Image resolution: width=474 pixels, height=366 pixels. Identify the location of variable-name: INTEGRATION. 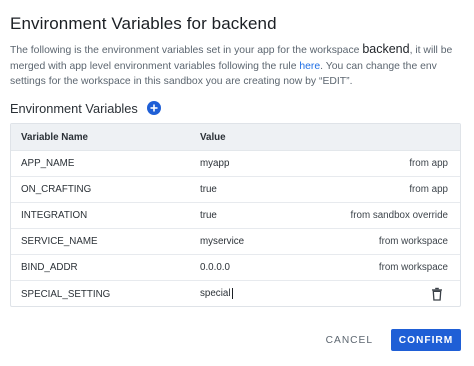
(54, 215).